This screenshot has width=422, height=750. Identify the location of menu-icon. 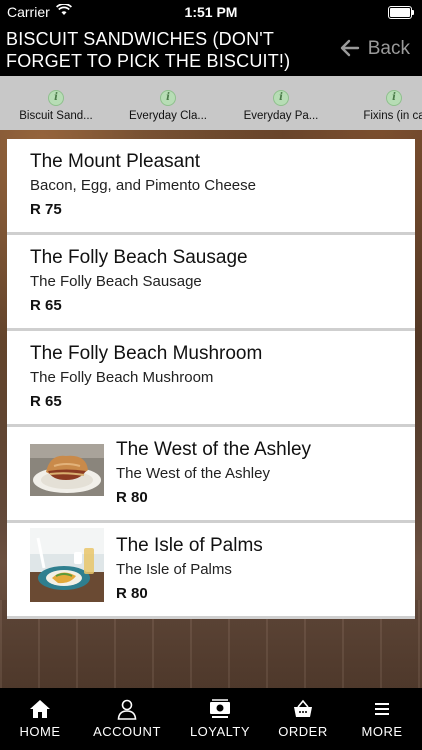
(382, 710).